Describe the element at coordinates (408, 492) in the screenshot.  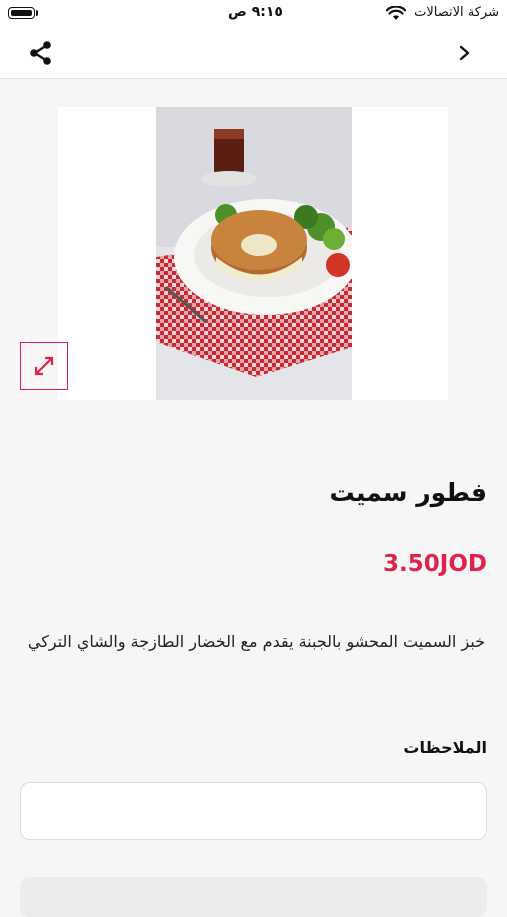
I see `product-title: فطور سميت` at that location.